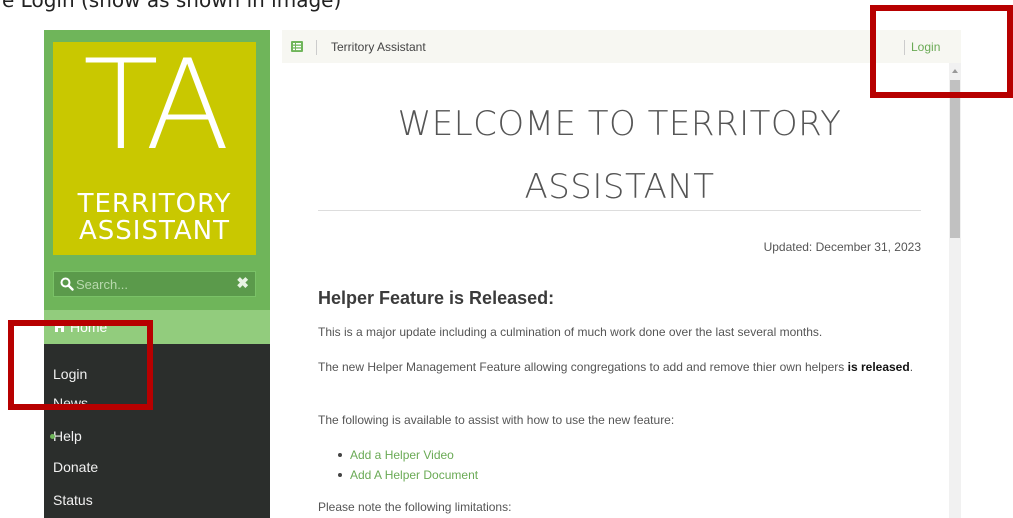 This screenshot has width=1013, height=518. What do you see at coordinates (842, 247) in the screenshot?
I see `updated-date: Updated: December 31, 2023` at bounding box center [842, 247].